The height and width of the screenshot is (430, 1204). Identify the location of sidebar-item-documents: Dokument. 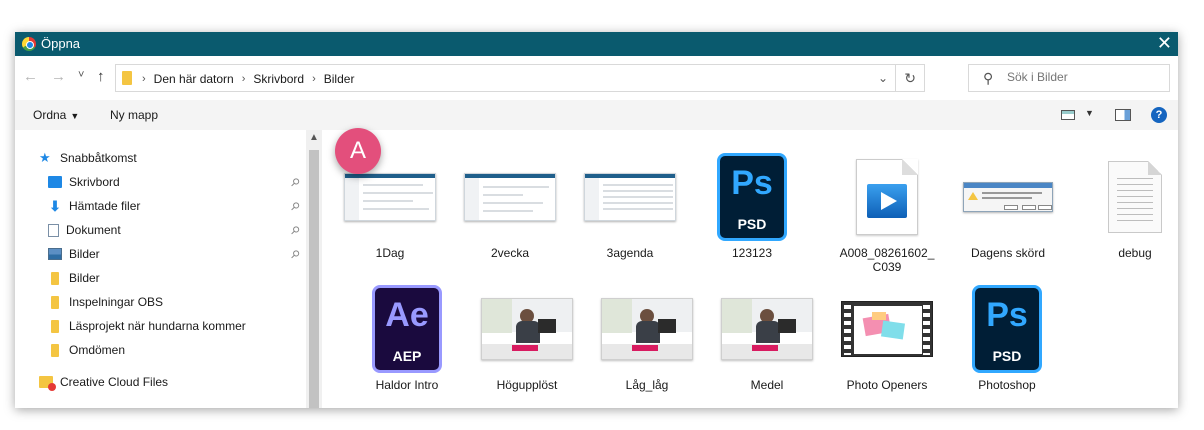
(84, 230).